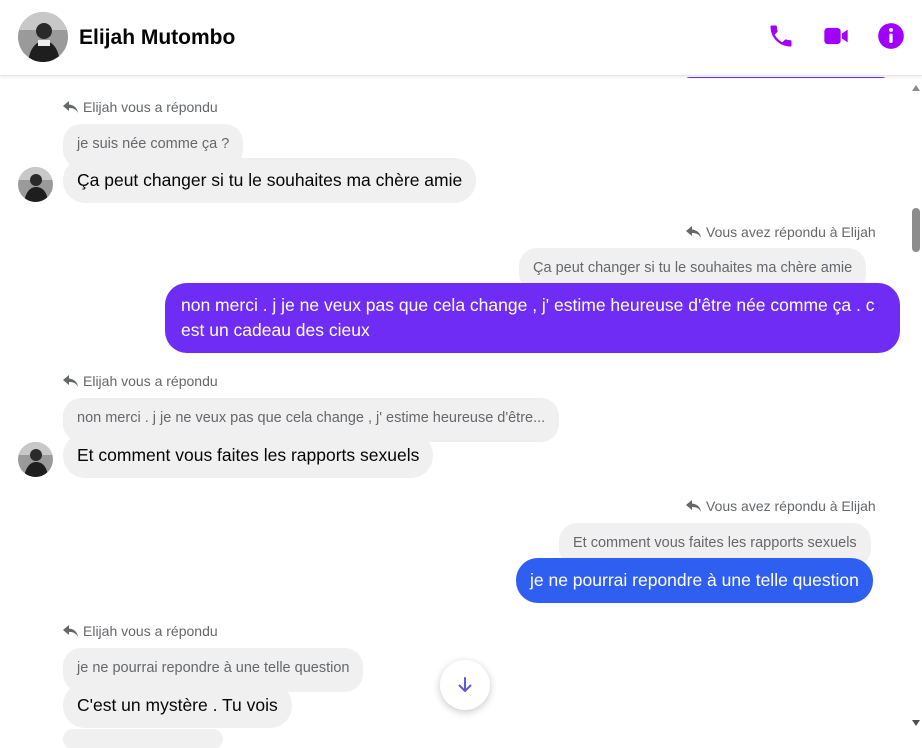  Describe the element at coordinates (916, 412) in the screenshot. I see `scrollbar` at that location.